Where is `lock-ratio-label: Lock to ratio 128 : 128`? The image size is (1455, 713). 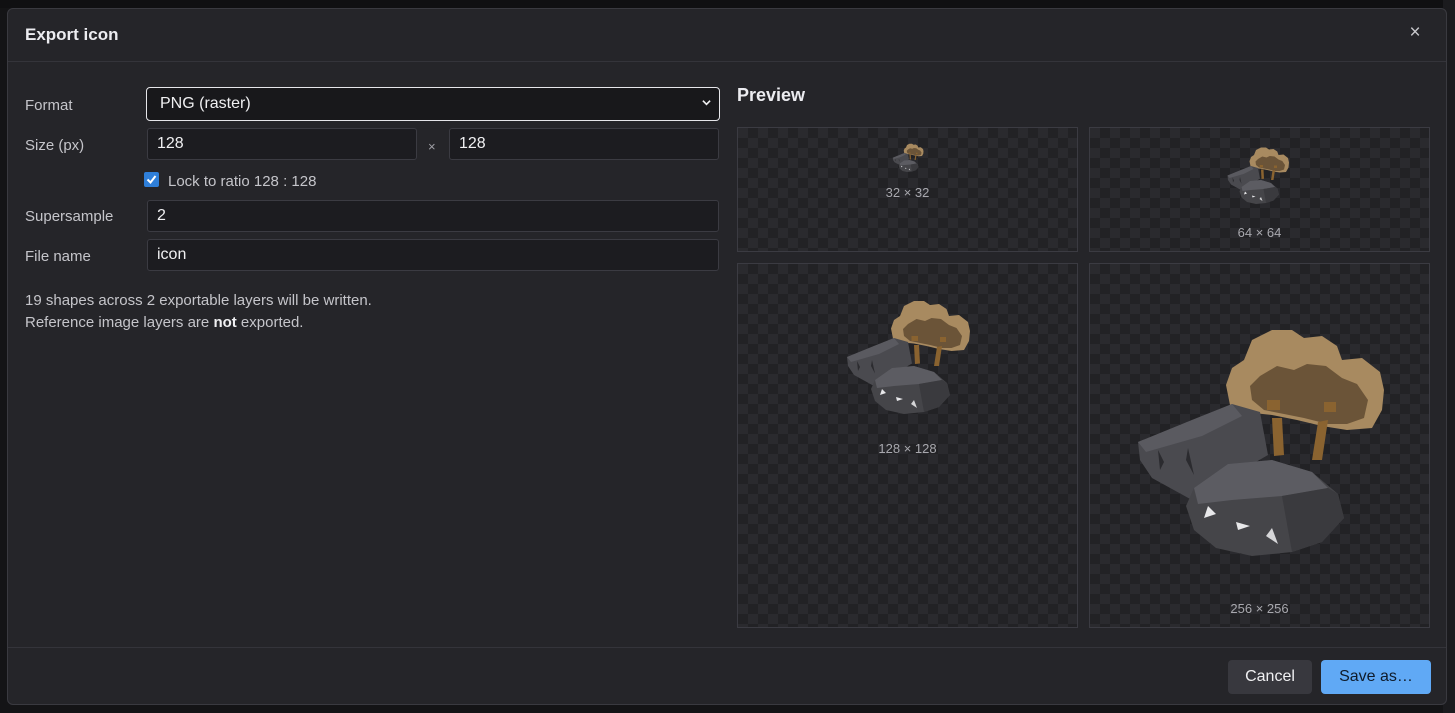
lock-ratio-label: Lock to ratio 128 : 128 is located at coordinates (242, 181).